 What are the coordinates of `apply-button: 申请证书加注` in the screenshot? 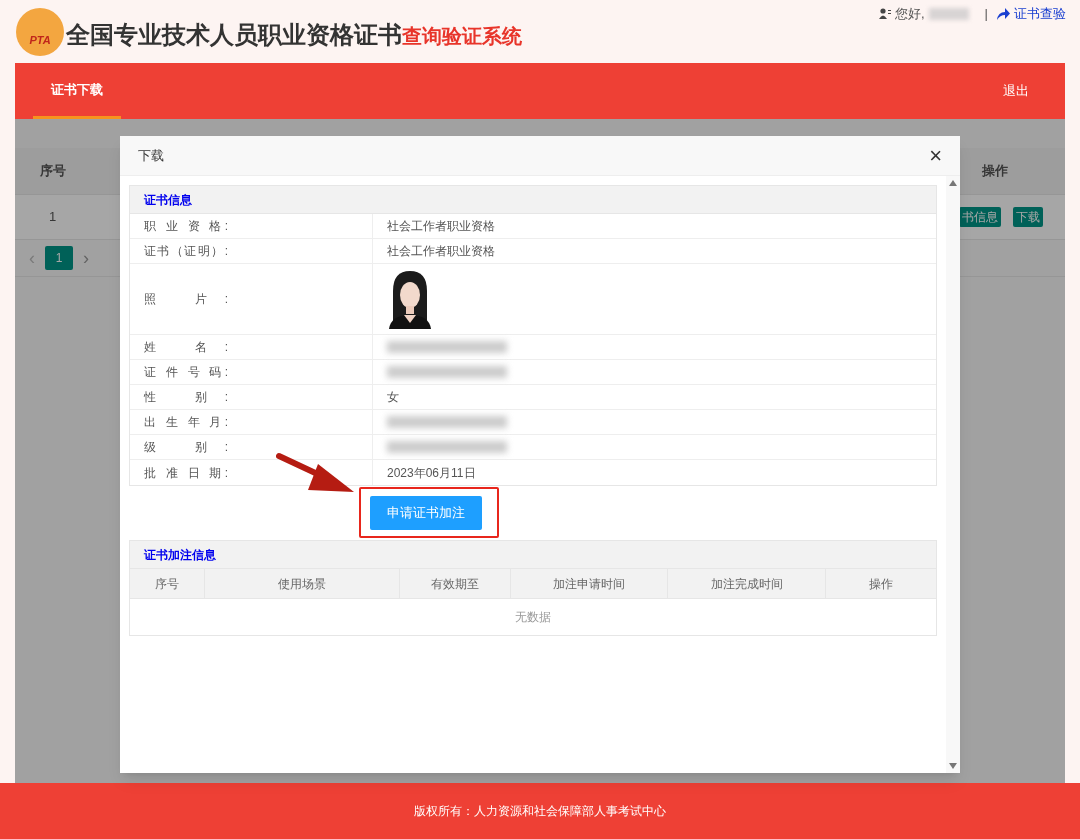 It's located at (426, 513).